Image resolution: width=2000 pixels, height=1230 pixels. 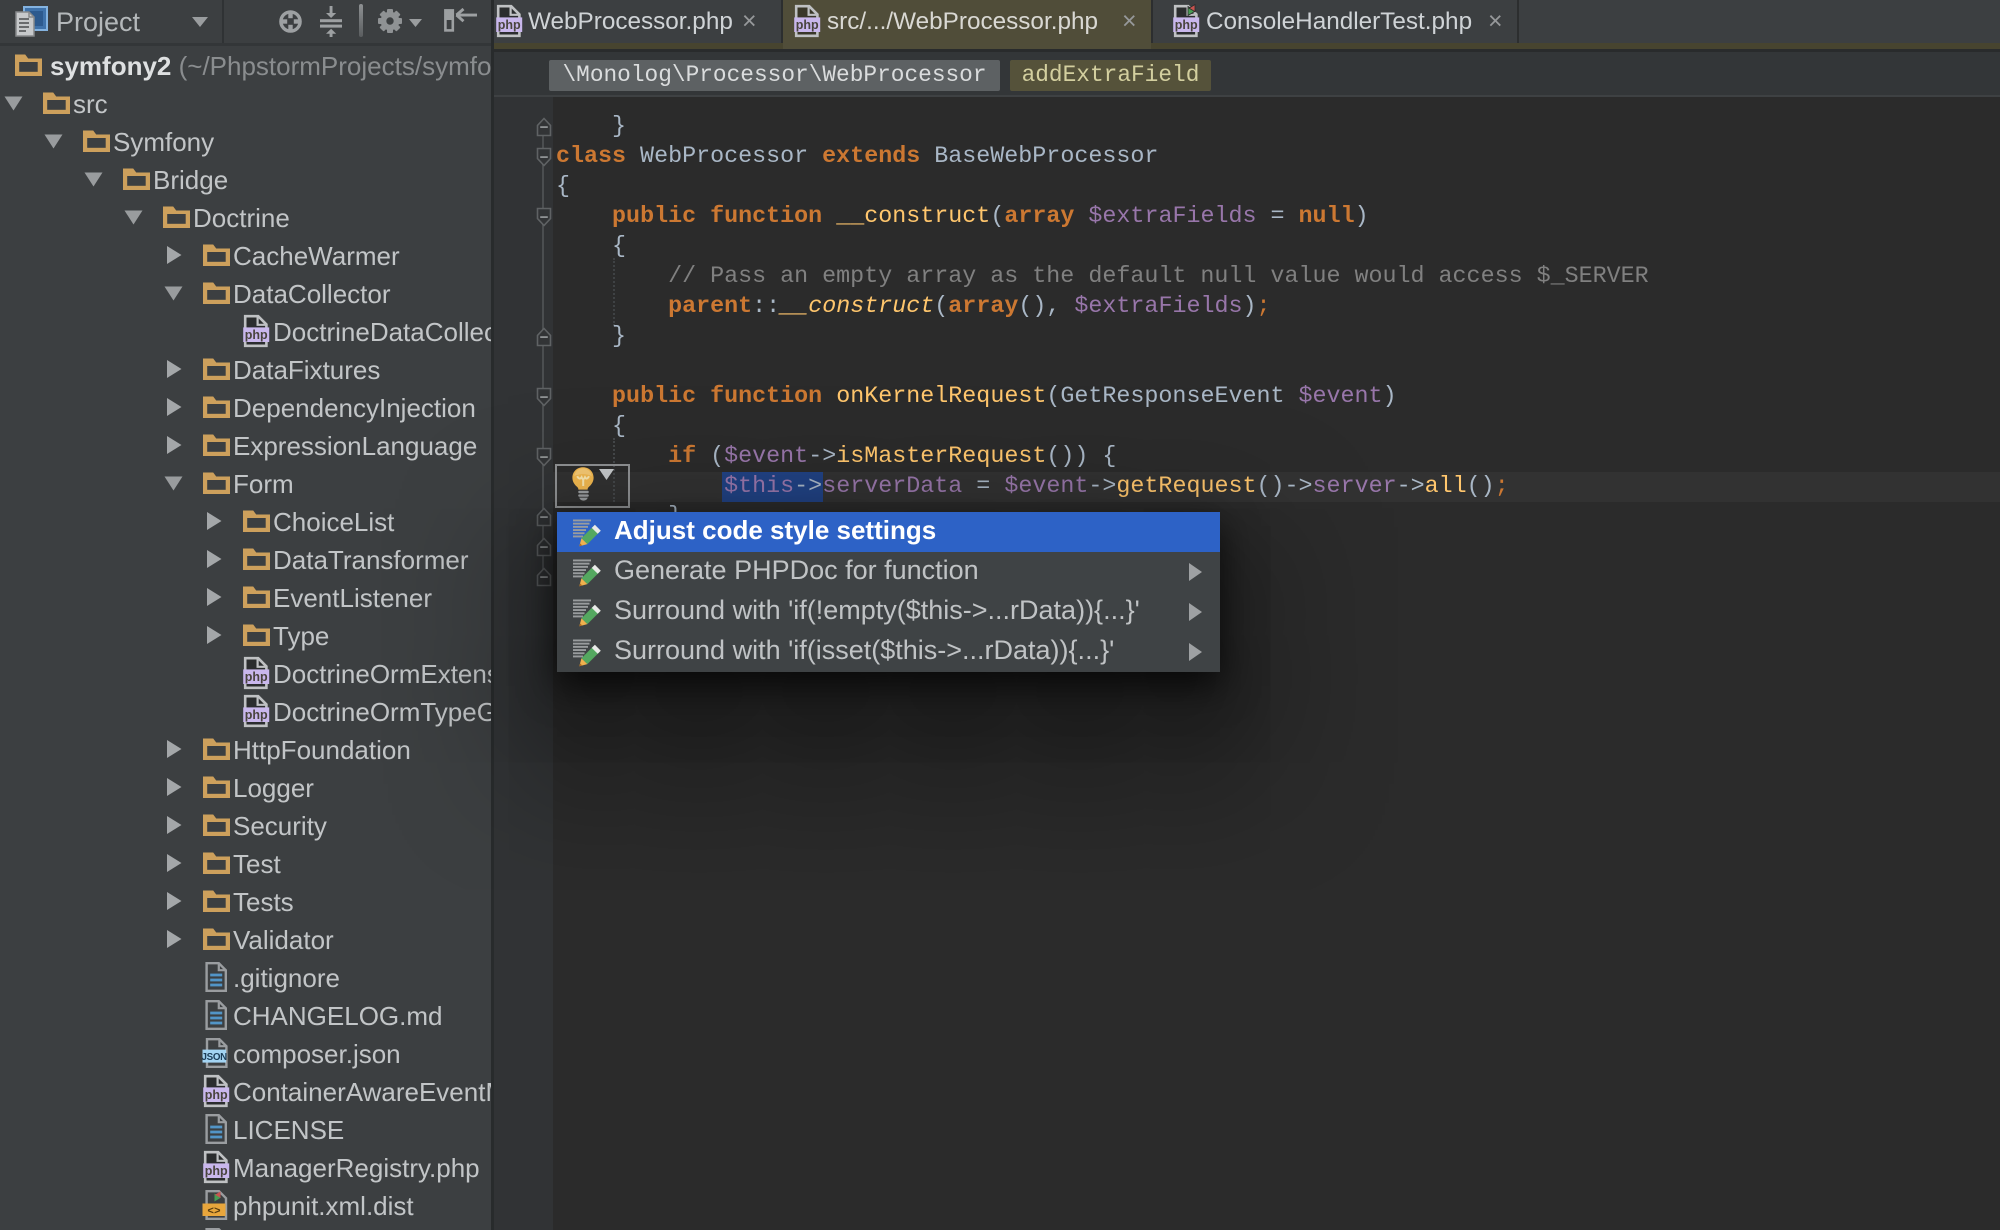 What do you see at coordinates (214, 1057) in the screenshot?
I see `svg-text: JSON` at bounding box center [214, 1057].